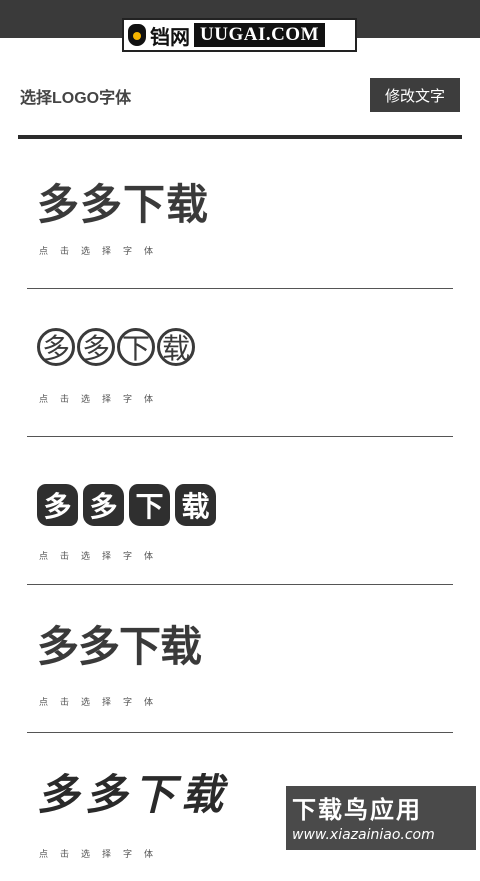  Describe the element at coordinates (240, 95) in the screenshot. I see `header-row: 选择LOGO字体 修改文字` at that location.